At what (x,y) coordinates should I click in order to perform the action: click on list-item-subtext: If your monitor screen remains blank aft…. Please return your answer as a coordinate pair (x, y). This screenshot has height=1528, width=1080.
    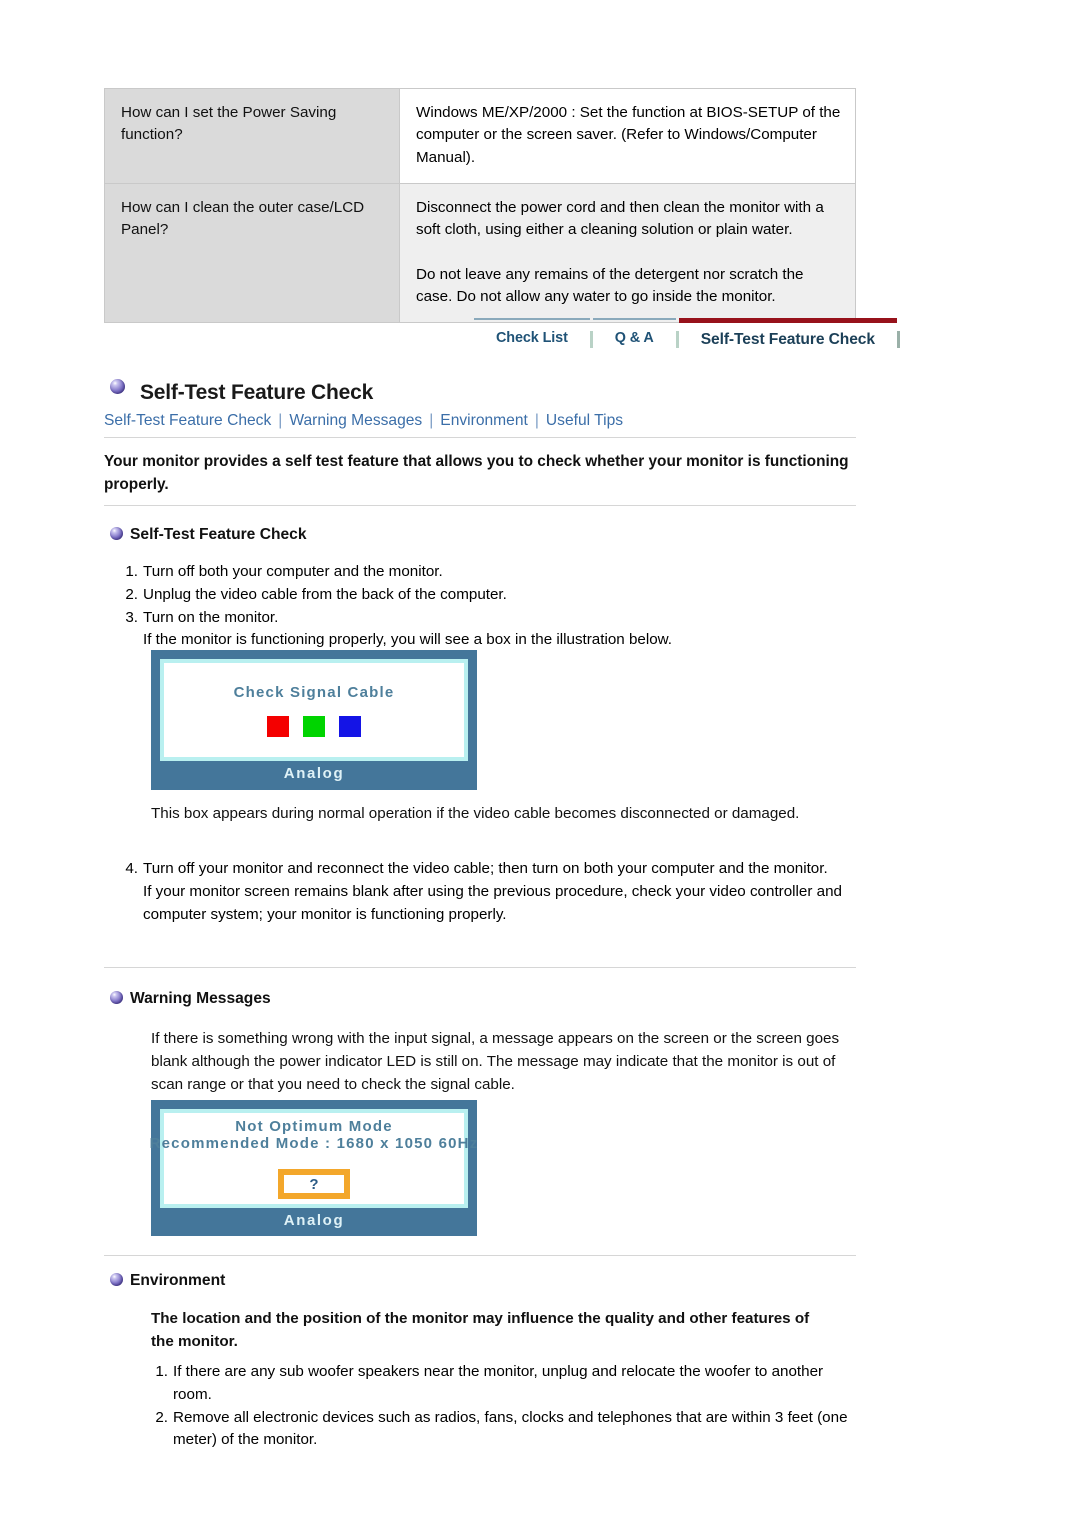
    Looking at the image, I should click on (492, 902).